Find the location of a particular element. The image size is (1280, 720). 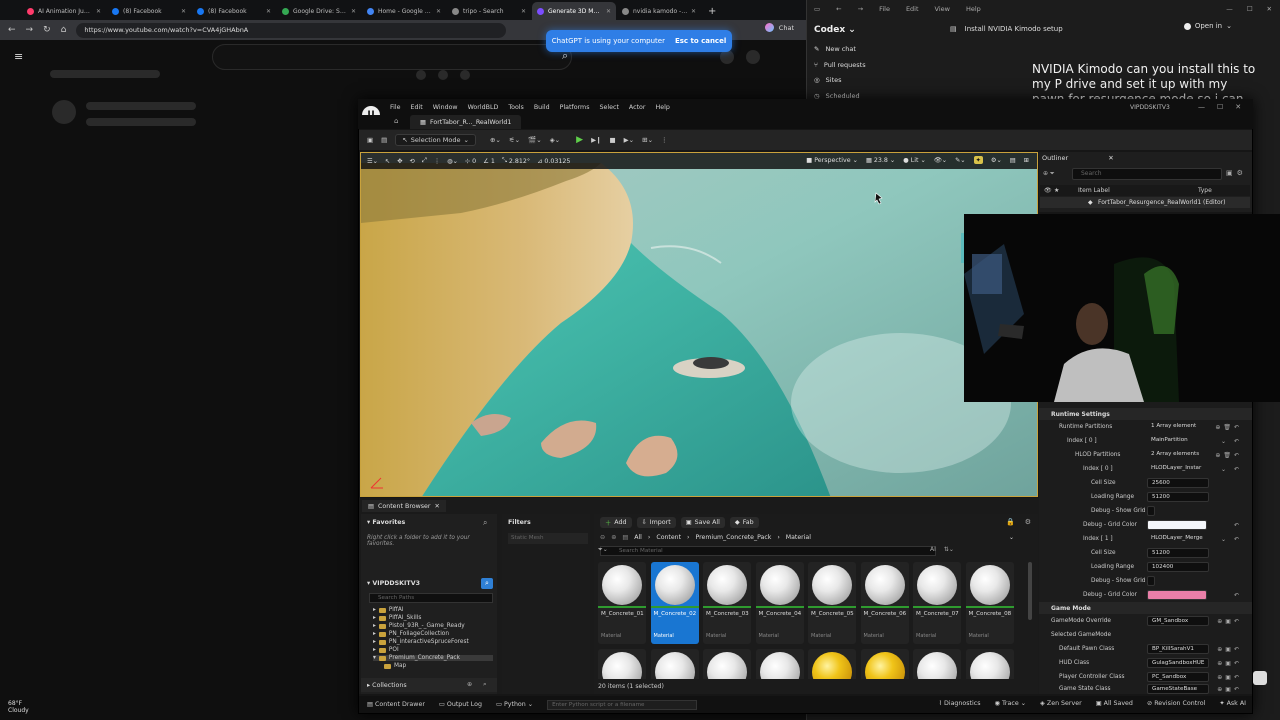

asset-tile: M_Concrete_02 Material is located at coordinates (674, 603).